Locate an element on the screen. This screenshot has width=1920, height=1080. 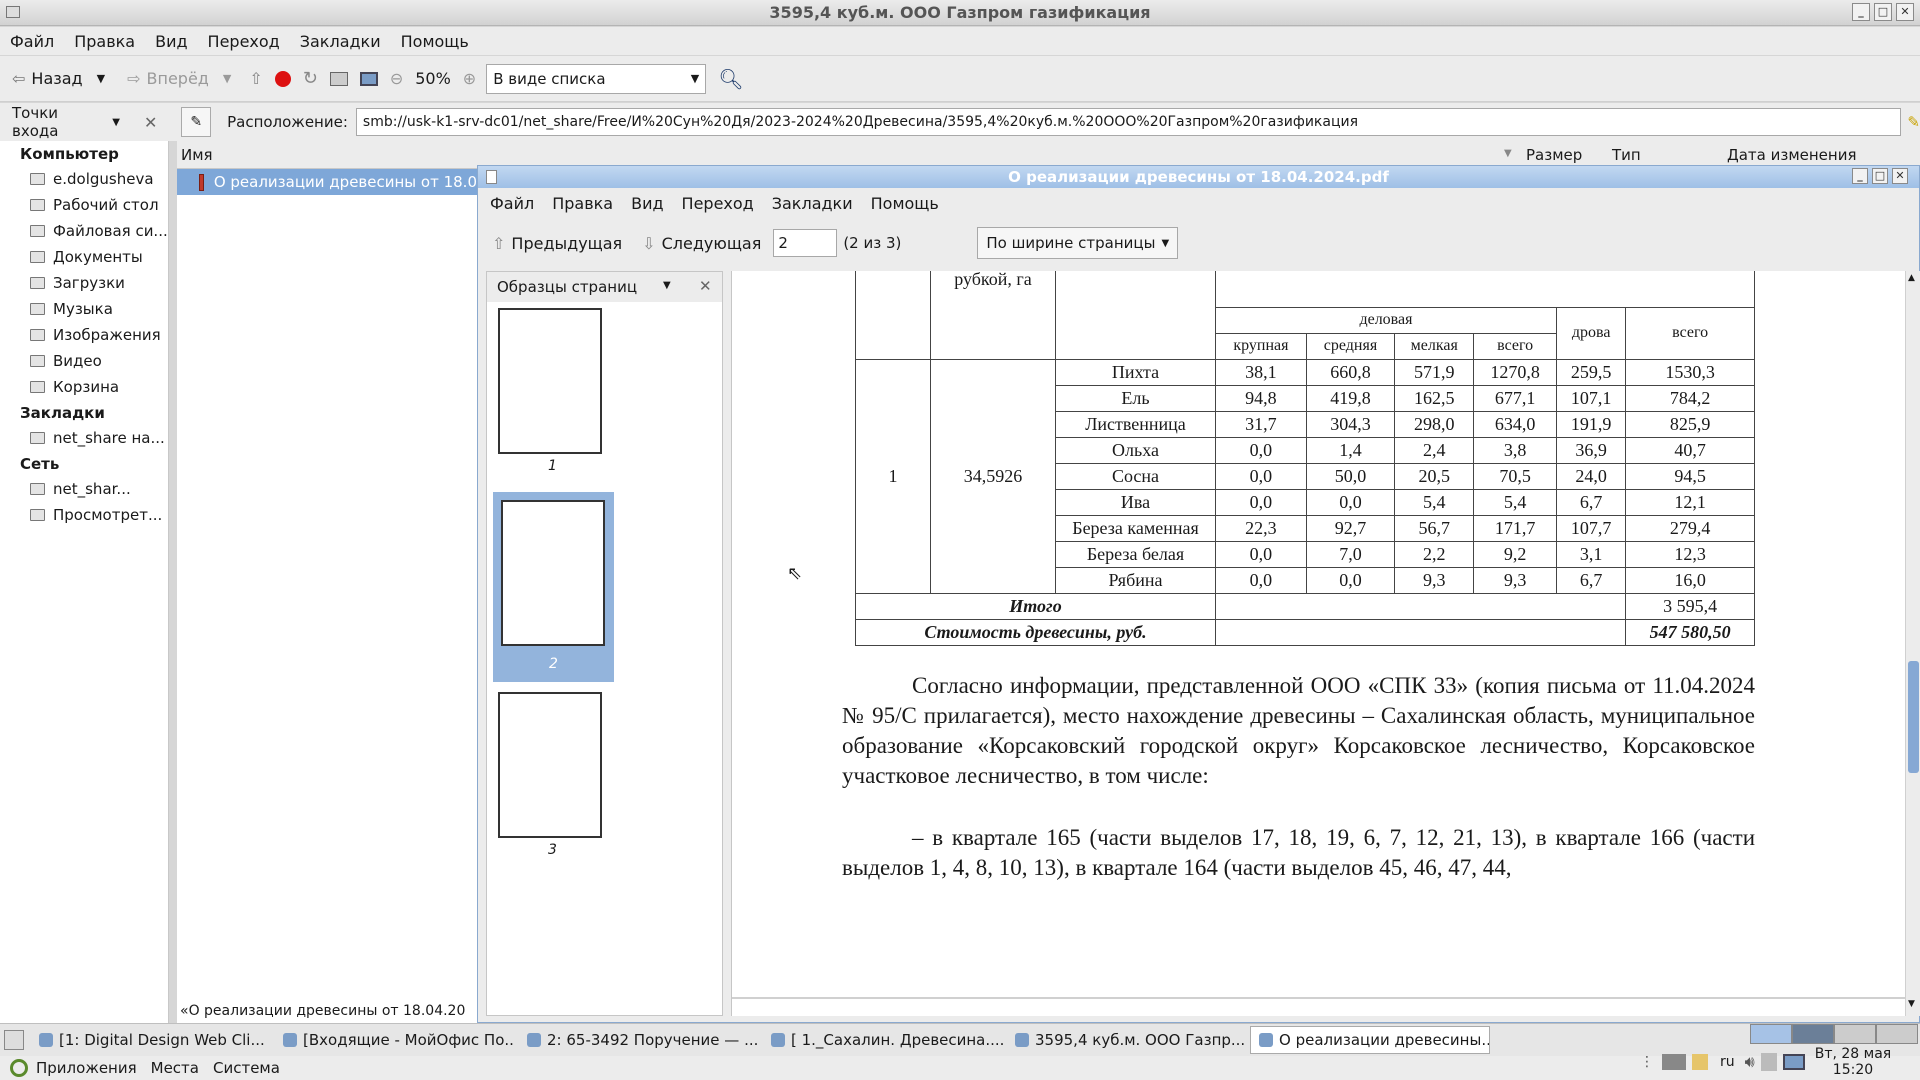
maximize-button: □ is located at coordinates (1883, 12).